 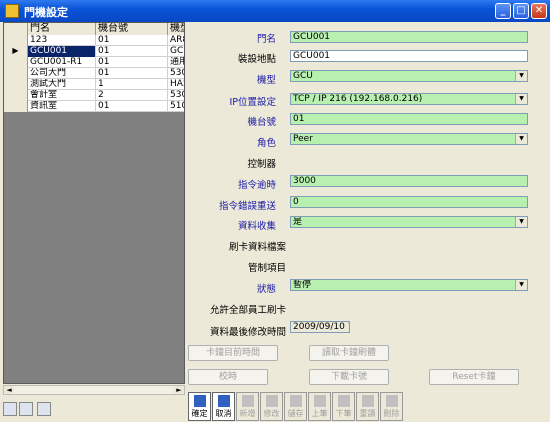 What do you see at coordinates (271, 406) in the screenshot?
I see `edit-button: 修改` at bounding box center [271, 406].